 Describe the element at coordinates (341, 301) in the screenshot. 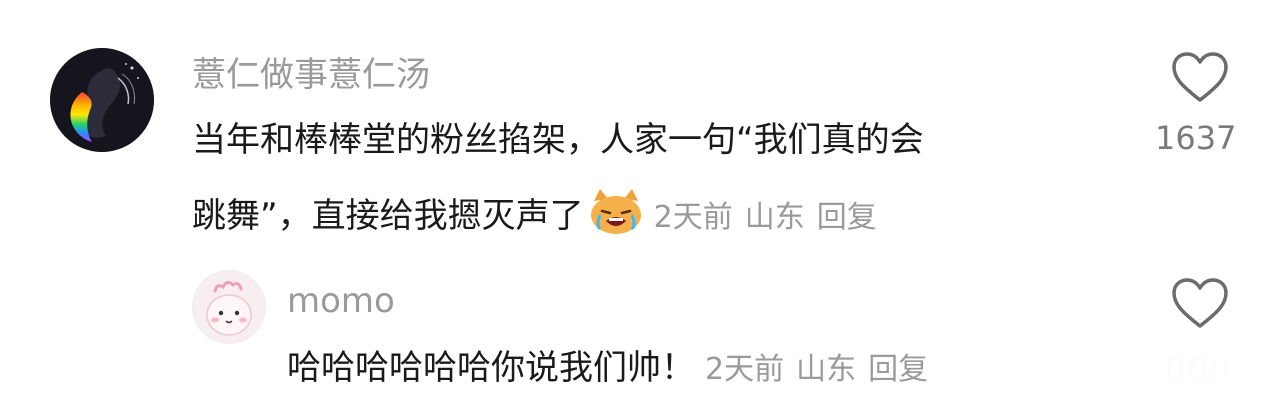

I see `username: momo` at that location.